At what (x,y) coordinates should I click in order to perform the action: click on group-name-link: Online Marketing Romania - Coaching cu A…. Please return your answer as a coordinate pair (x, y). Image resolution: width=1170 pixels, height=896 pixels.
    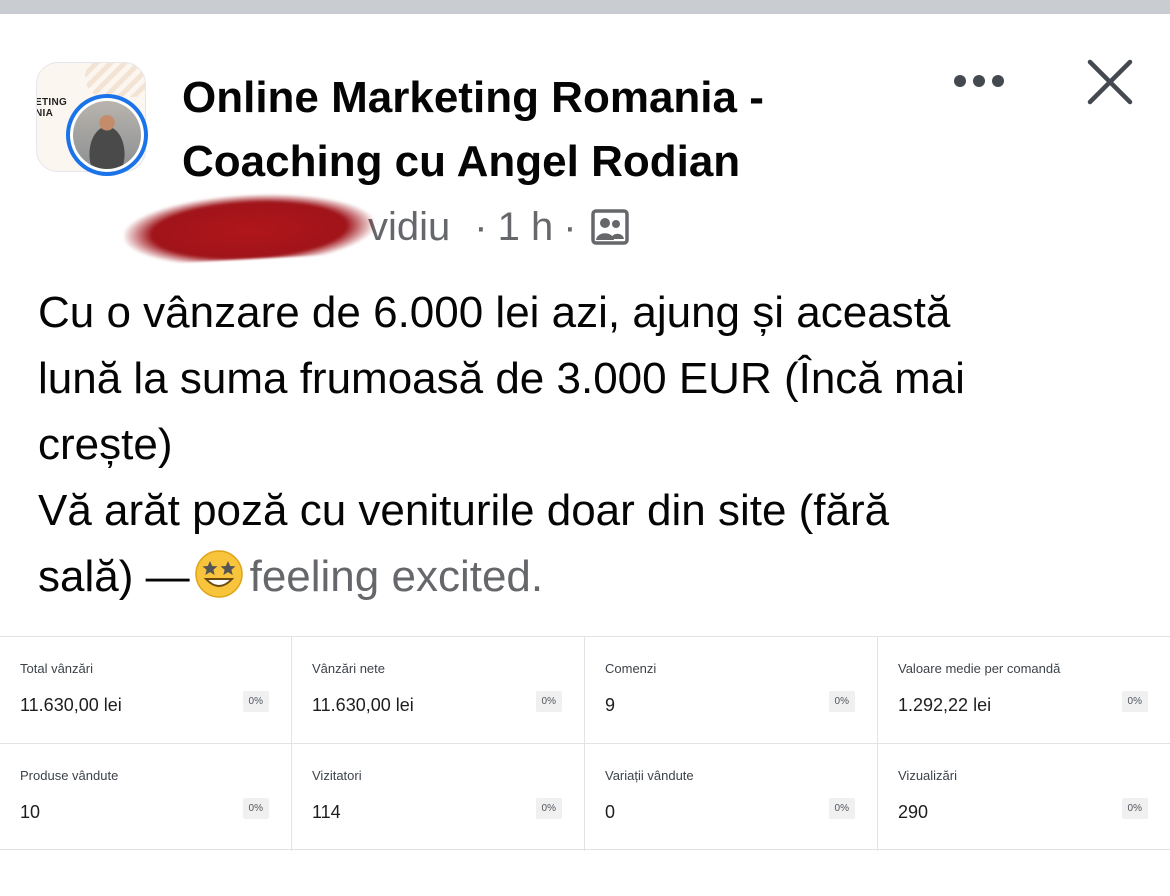
    Looking at the image, I should click on (542, 130).